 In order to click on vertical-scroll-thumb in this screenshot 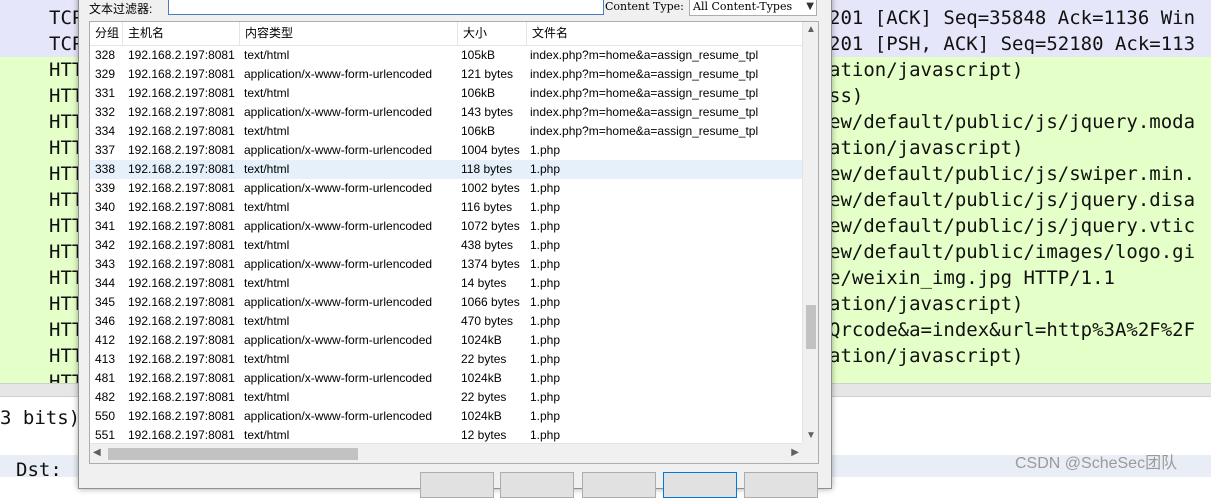, I will do `click(811, 327)`.